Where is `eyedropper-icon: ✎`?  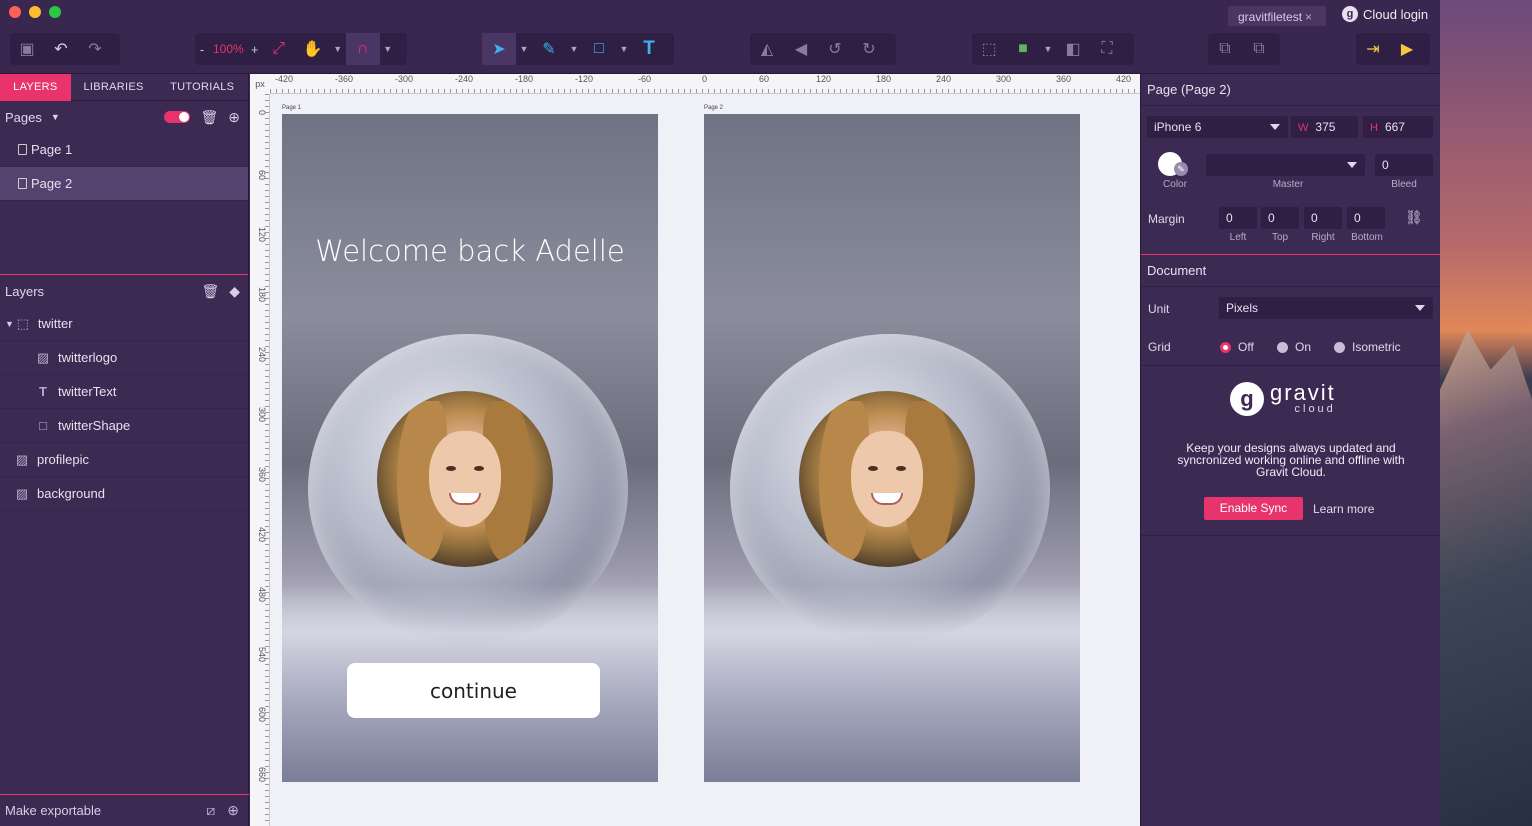
eyedropper-icon: ✎ is located at coordinates (1181, 169).